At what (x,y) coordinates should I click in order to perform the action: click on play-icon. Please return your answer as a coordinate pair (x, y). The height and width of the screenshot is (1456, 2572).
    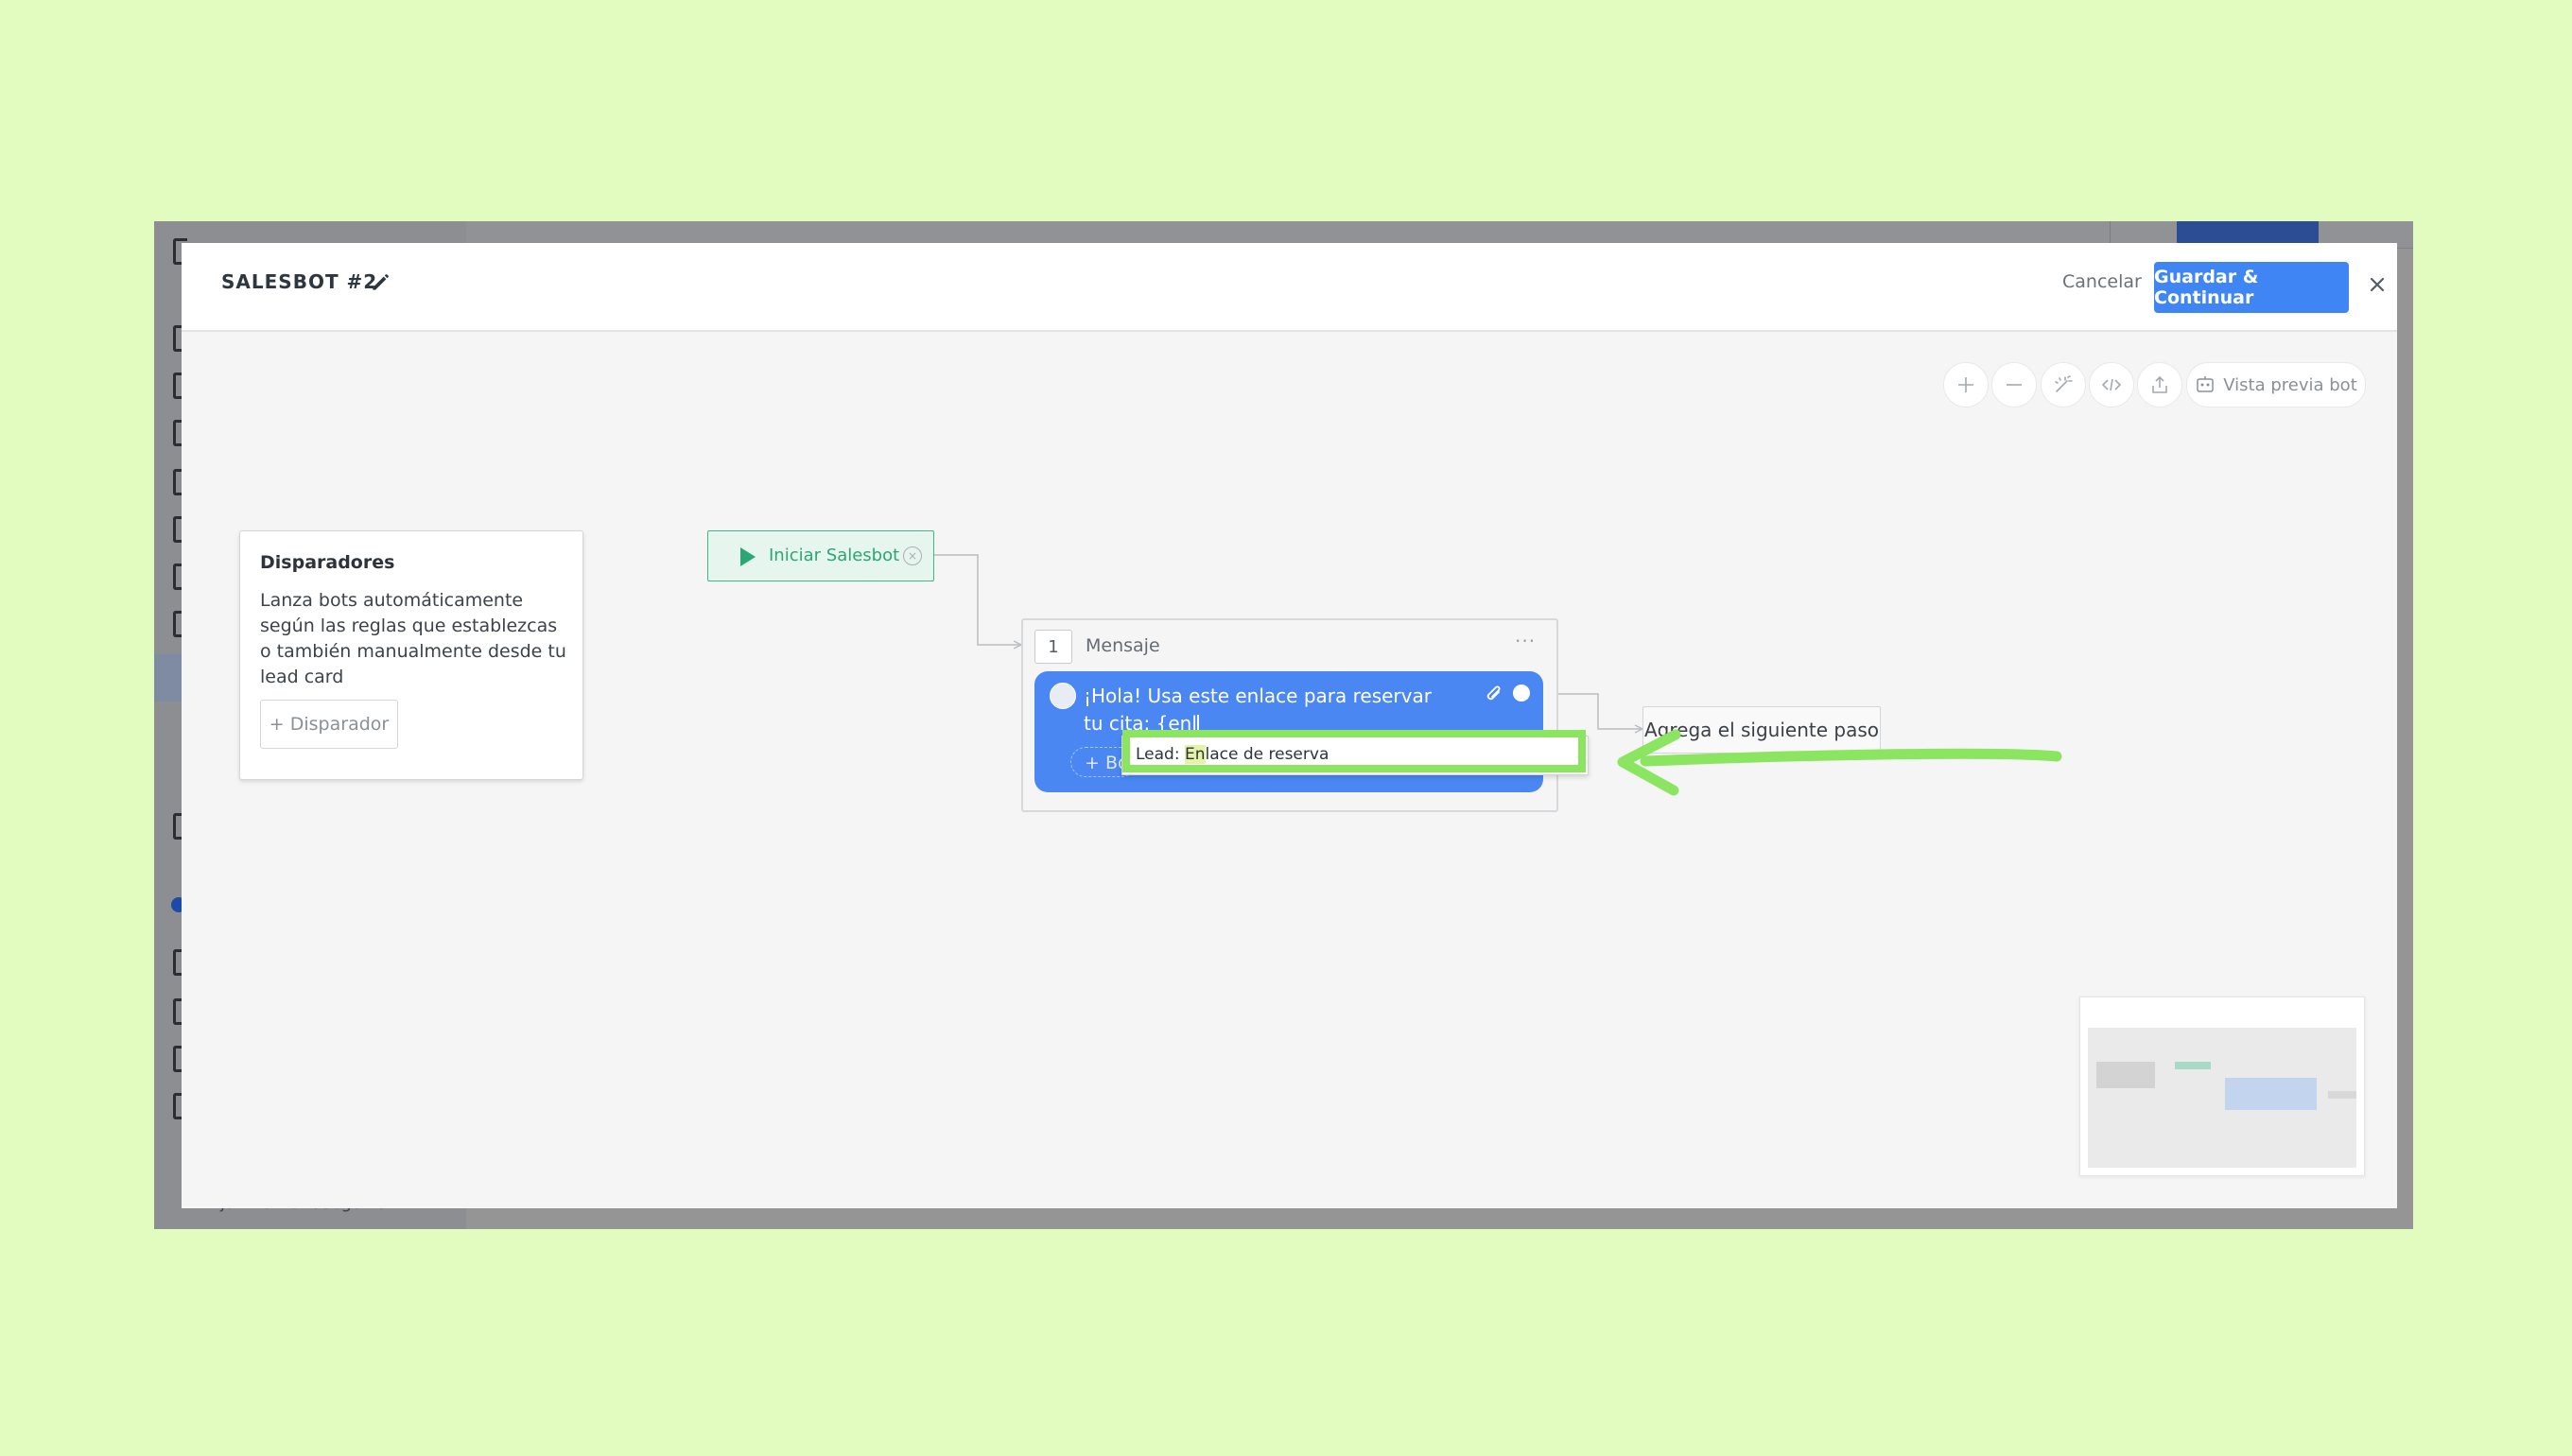
    Looking at the image, I should click on (748, 556).